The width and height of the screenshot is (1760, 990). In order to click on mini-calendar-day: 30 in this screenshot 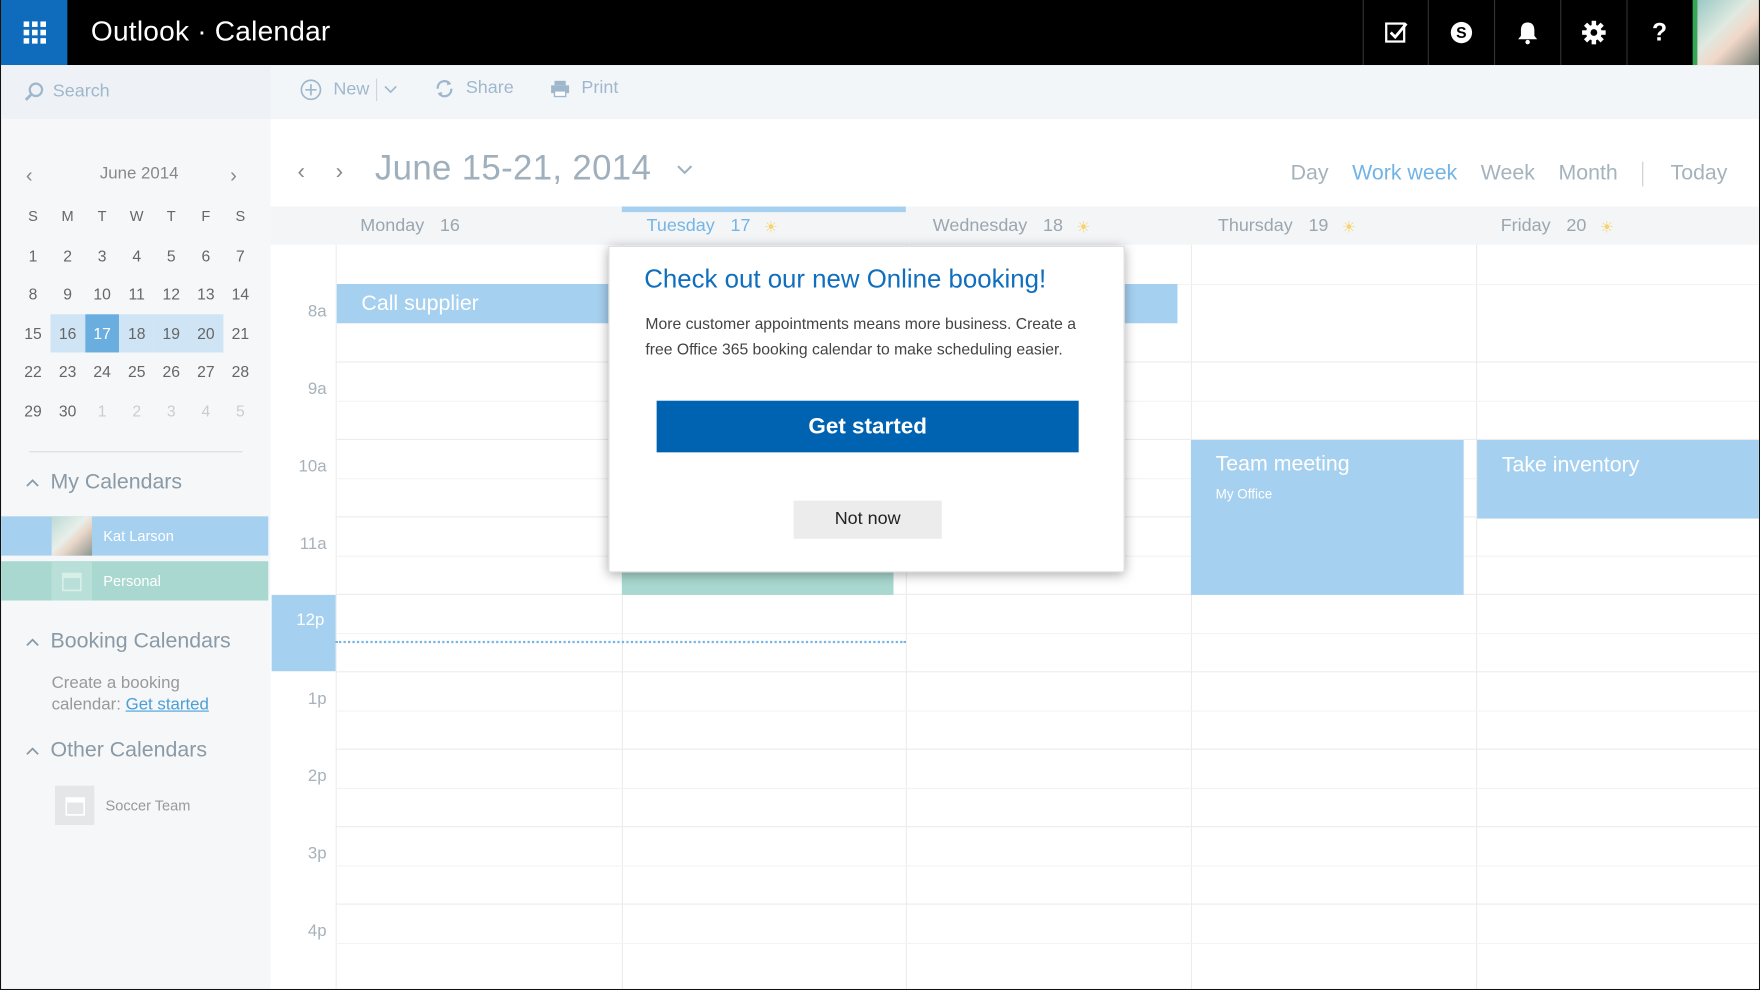, I will do `click(67, 410)`.